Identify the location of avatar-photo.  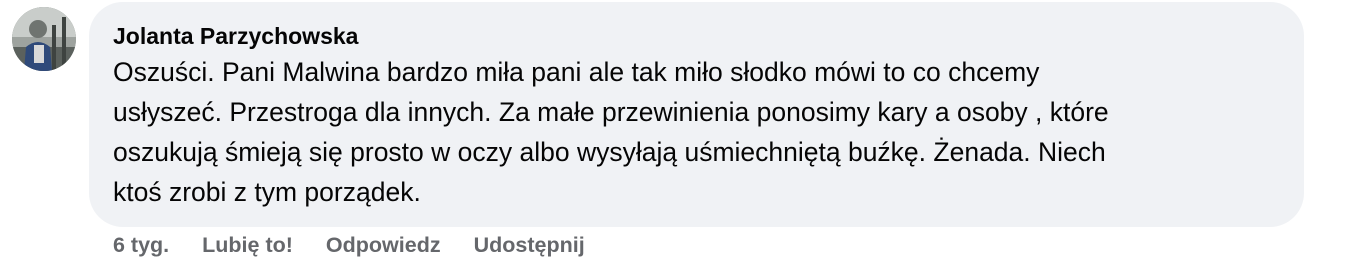
(44, 39).